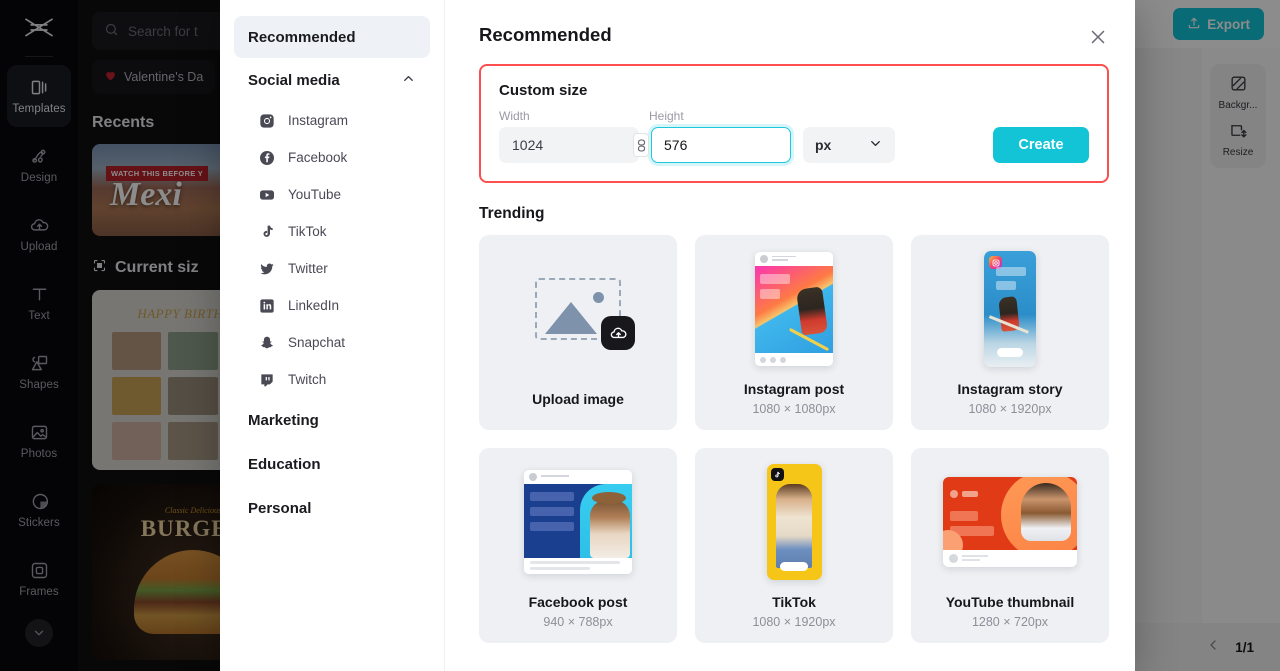 This screenshot has width=1280, height=671. Describe the element at coordinates (307, 379) in the screenshot. I see `category-twitch-label: Twitch` at that location.